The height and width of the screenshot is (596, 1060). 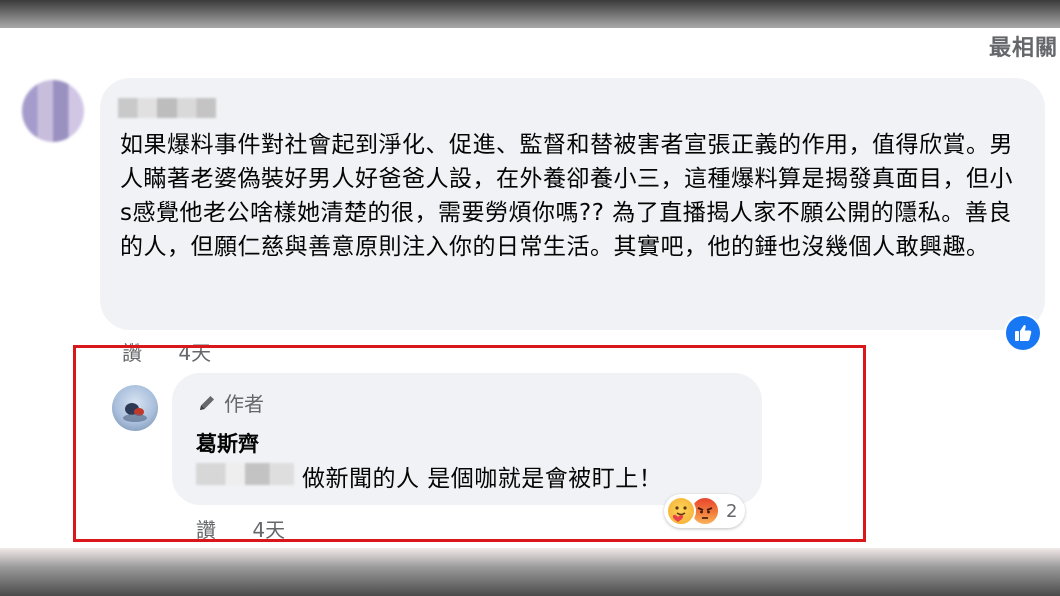 What do you see at coordinates (227, 443) in the screenshot?
I see `reply-author-name: 葛斯齊` at bounding box center [227, 443].